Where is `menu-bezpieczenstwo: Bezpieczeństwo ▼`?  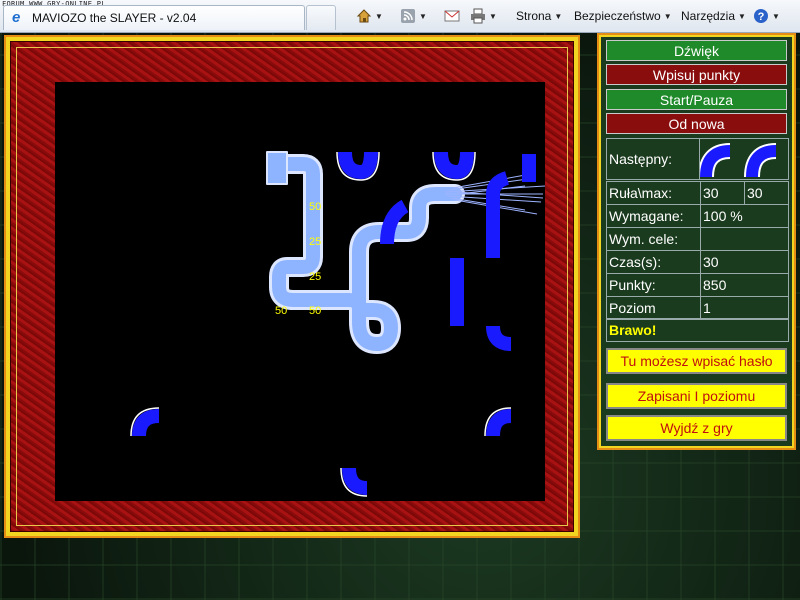
menu-bezpieczenstwo: Bezpieczeństwo ▼ is located at coordinates (623, 16).